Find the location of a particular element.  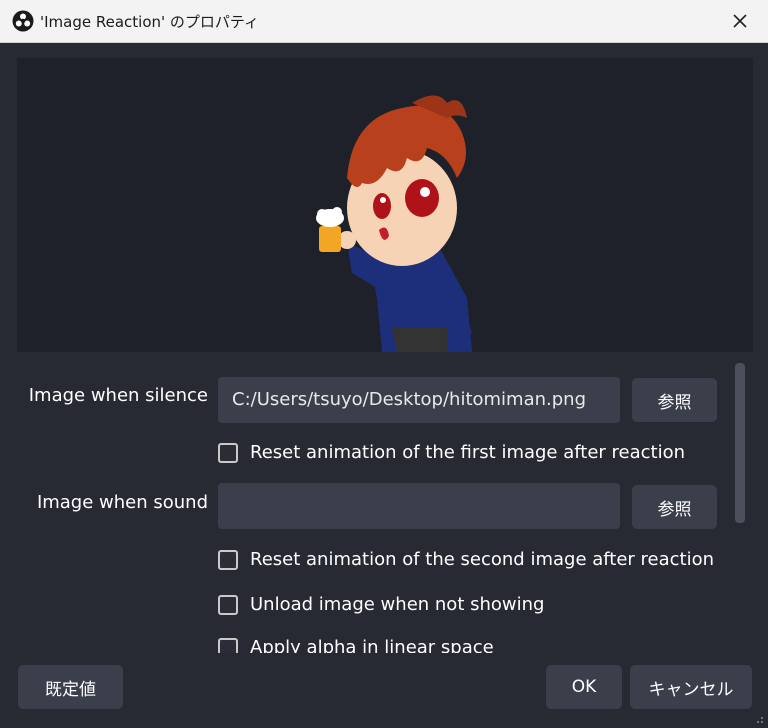

reset-second-checkbox is located at coordinates (228, 559).